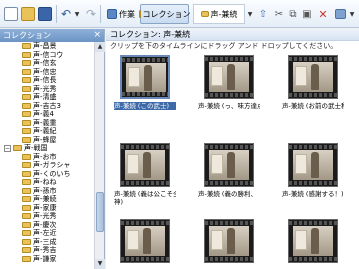 The height and width of the screenshot is (269, 359). I want to click on close-icon: ×, so click(97, 35).